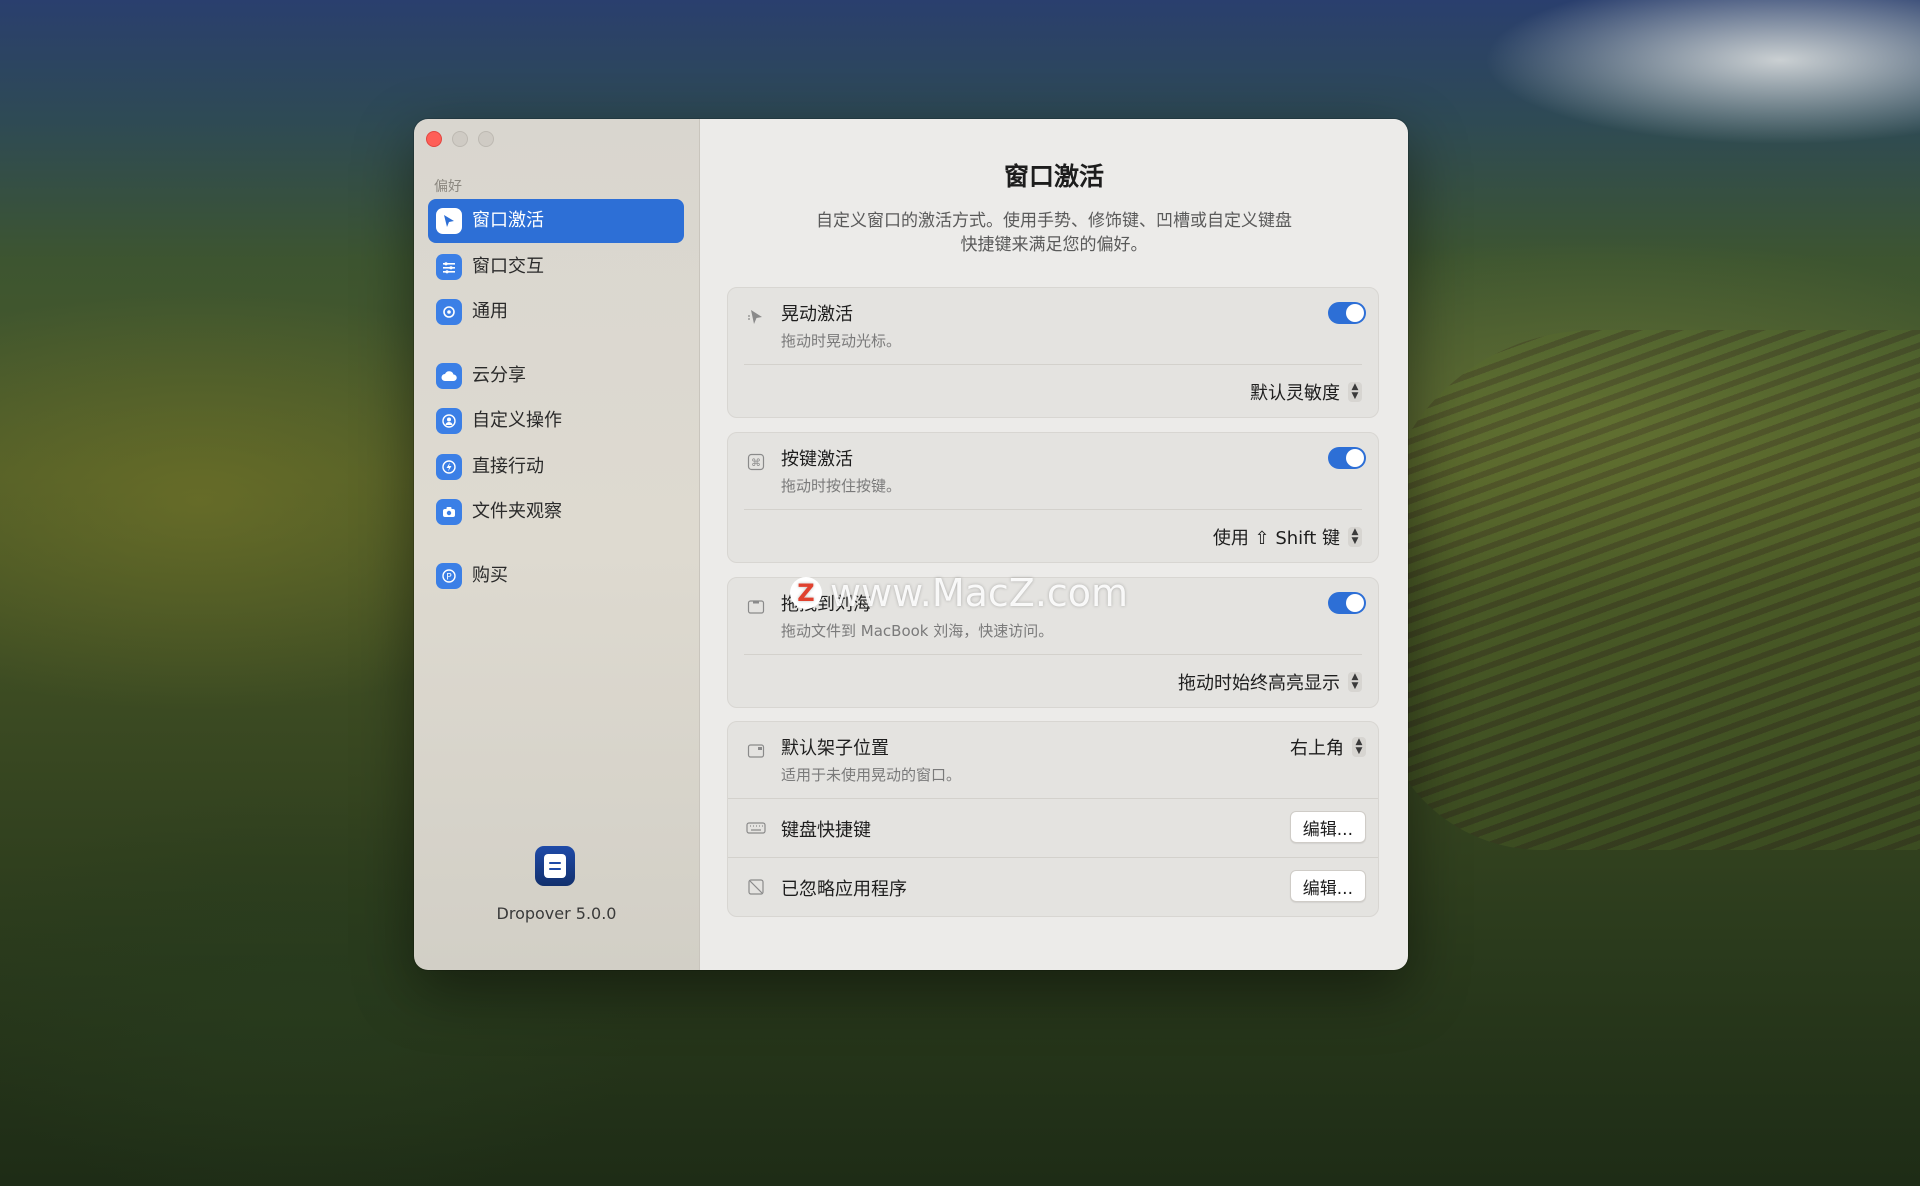 The height and width of the screenshot is (1186, 1920). I want to click on ignored-app-icon, so click(756, 887).